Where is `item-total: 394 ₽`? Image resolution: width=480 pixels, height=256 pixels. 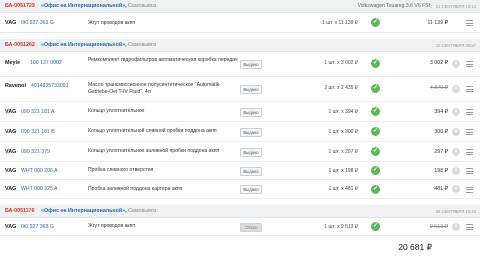
item-total: 394 ₽ is located at coordinates (441, 111).